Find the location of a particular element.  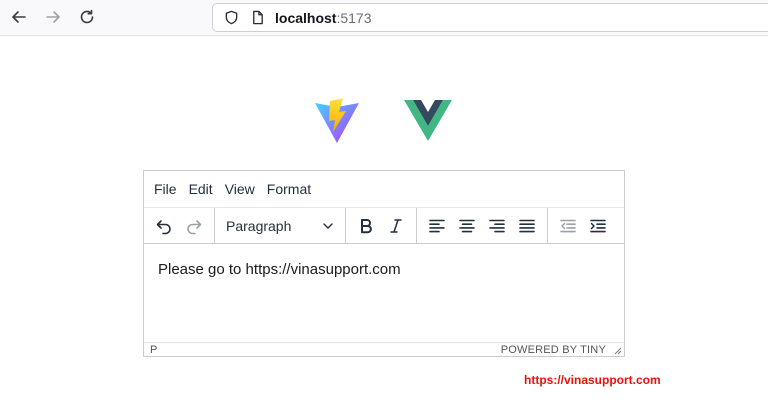

back-button is located at coordinates (19, 17).